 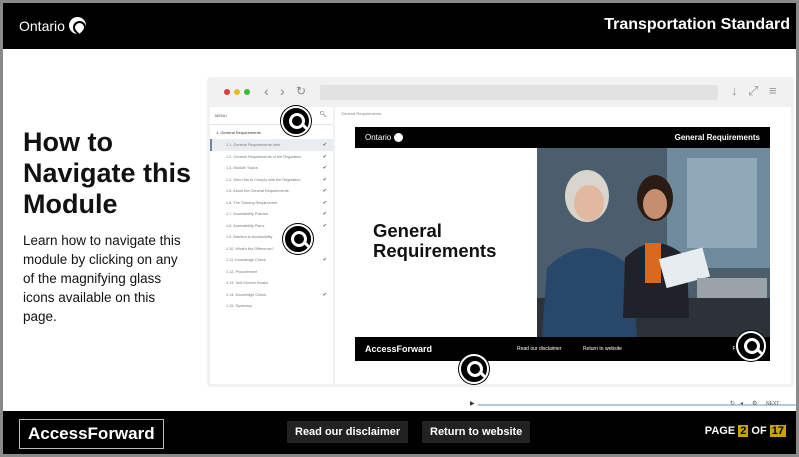 What do you see at coordinates (717, 137) in the screenshot?
I see `slide-title: General Requirements` at bounding box center [717, 137].